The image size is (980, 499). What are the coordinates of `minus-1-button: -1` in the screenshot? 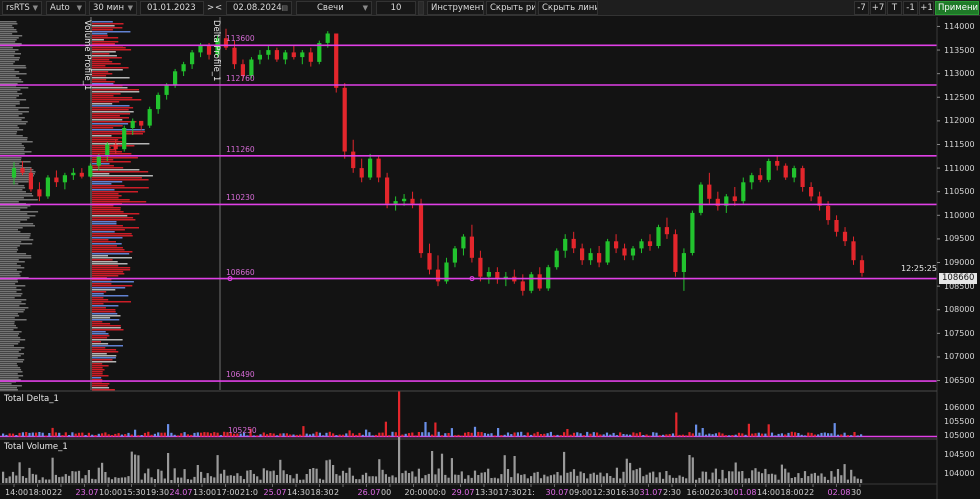 It's located at (910, 8).